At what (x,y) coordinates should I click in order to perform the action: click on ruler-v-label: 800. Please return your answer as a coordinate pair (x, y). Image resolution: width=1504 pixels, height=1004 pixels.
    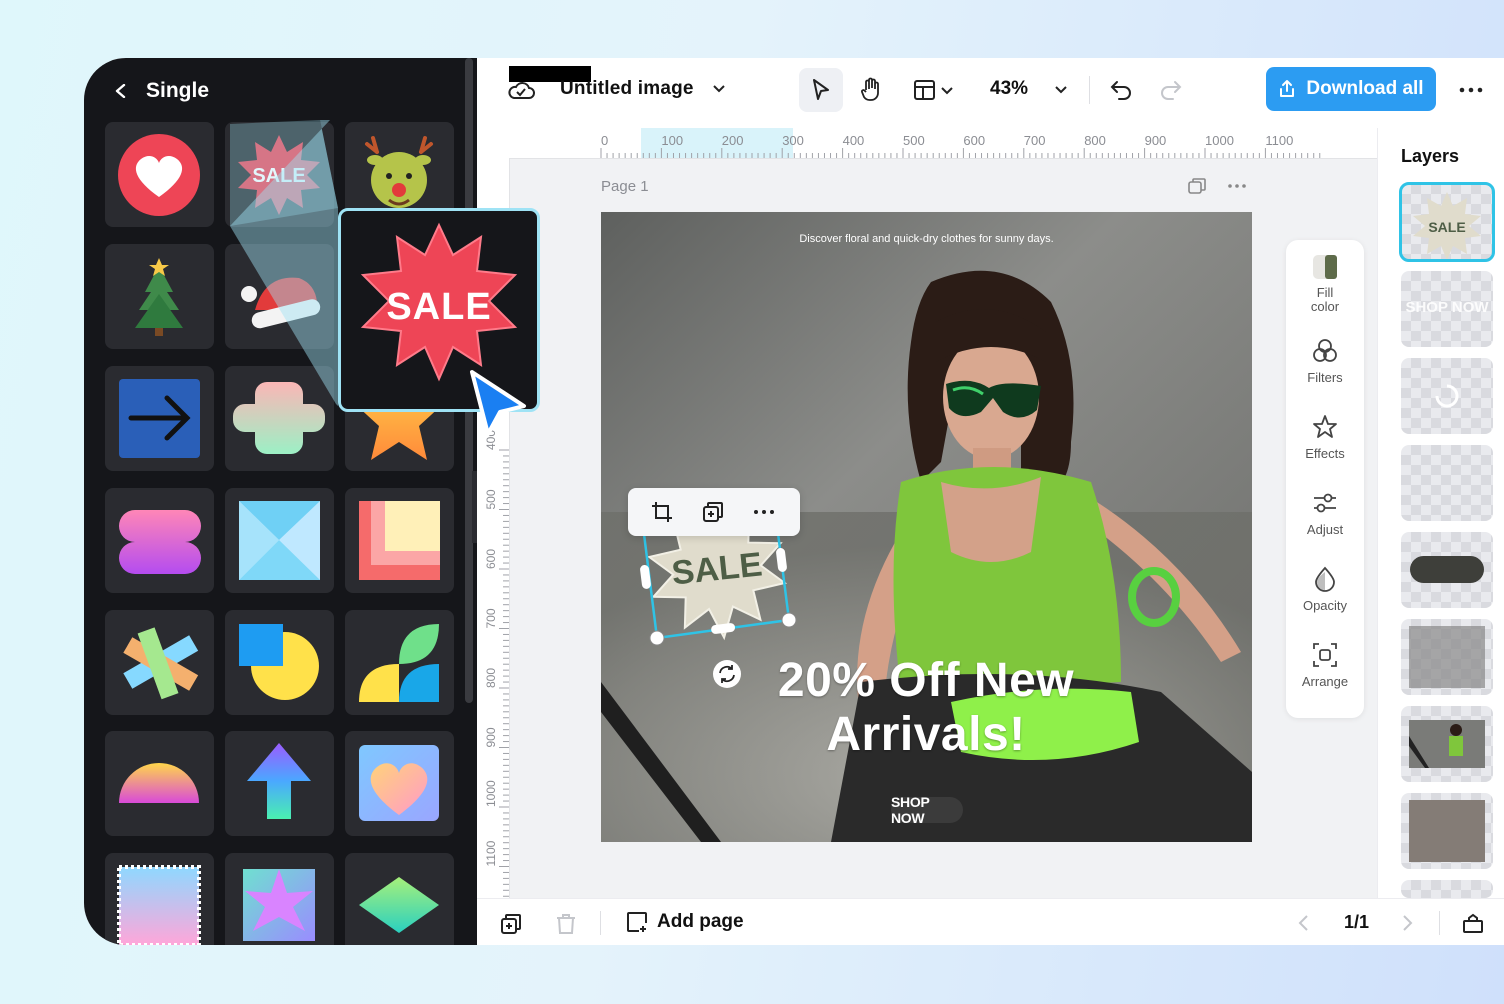
    Looking at the image, I should click on (491, 678).